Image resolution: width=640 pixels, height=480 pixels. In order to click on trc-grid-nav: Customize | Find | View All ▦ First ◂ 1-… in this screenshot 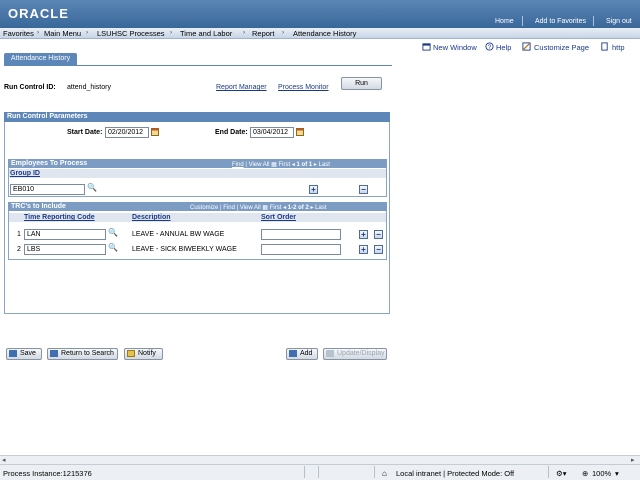, I will do `click(258, 208)`.